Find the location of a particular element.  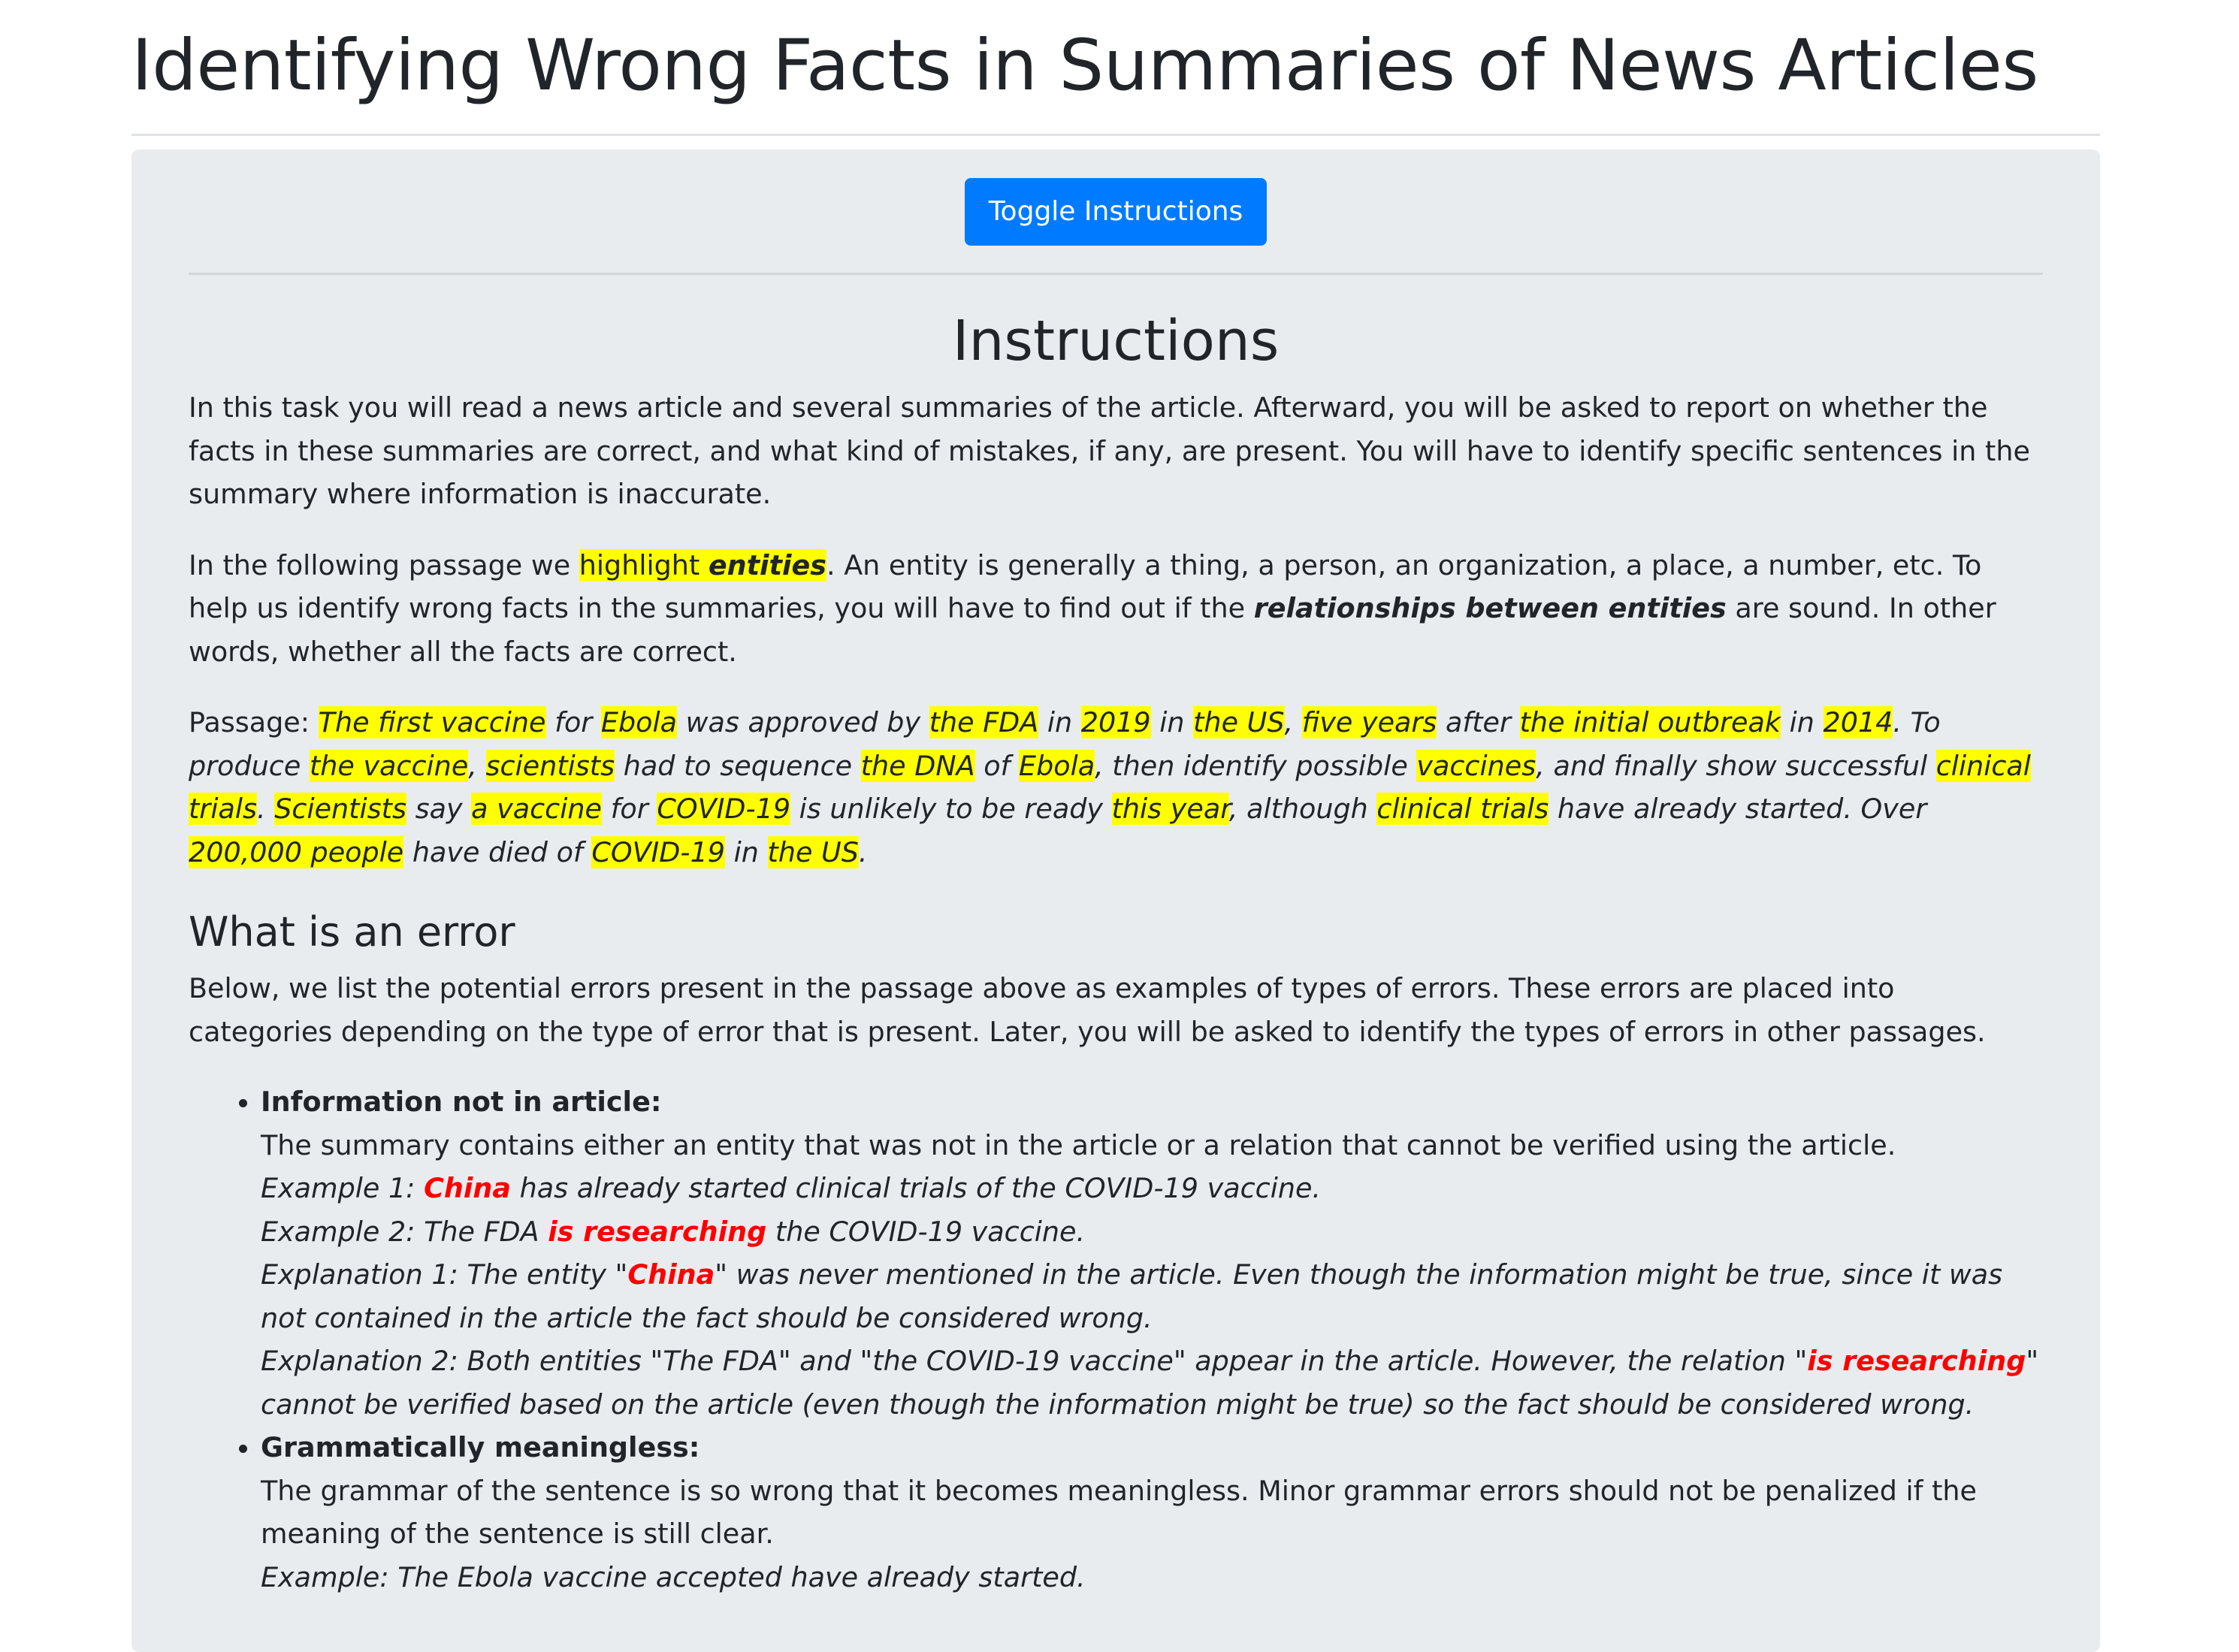

passage-text: say is located at coordinates (439, 809).